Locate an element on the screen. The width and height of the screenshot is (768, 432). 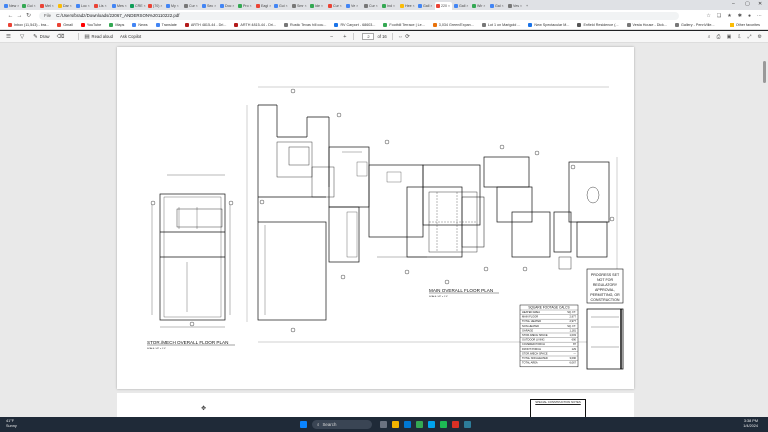
browser-tab: Smr × is located at coordinates (299, 6).